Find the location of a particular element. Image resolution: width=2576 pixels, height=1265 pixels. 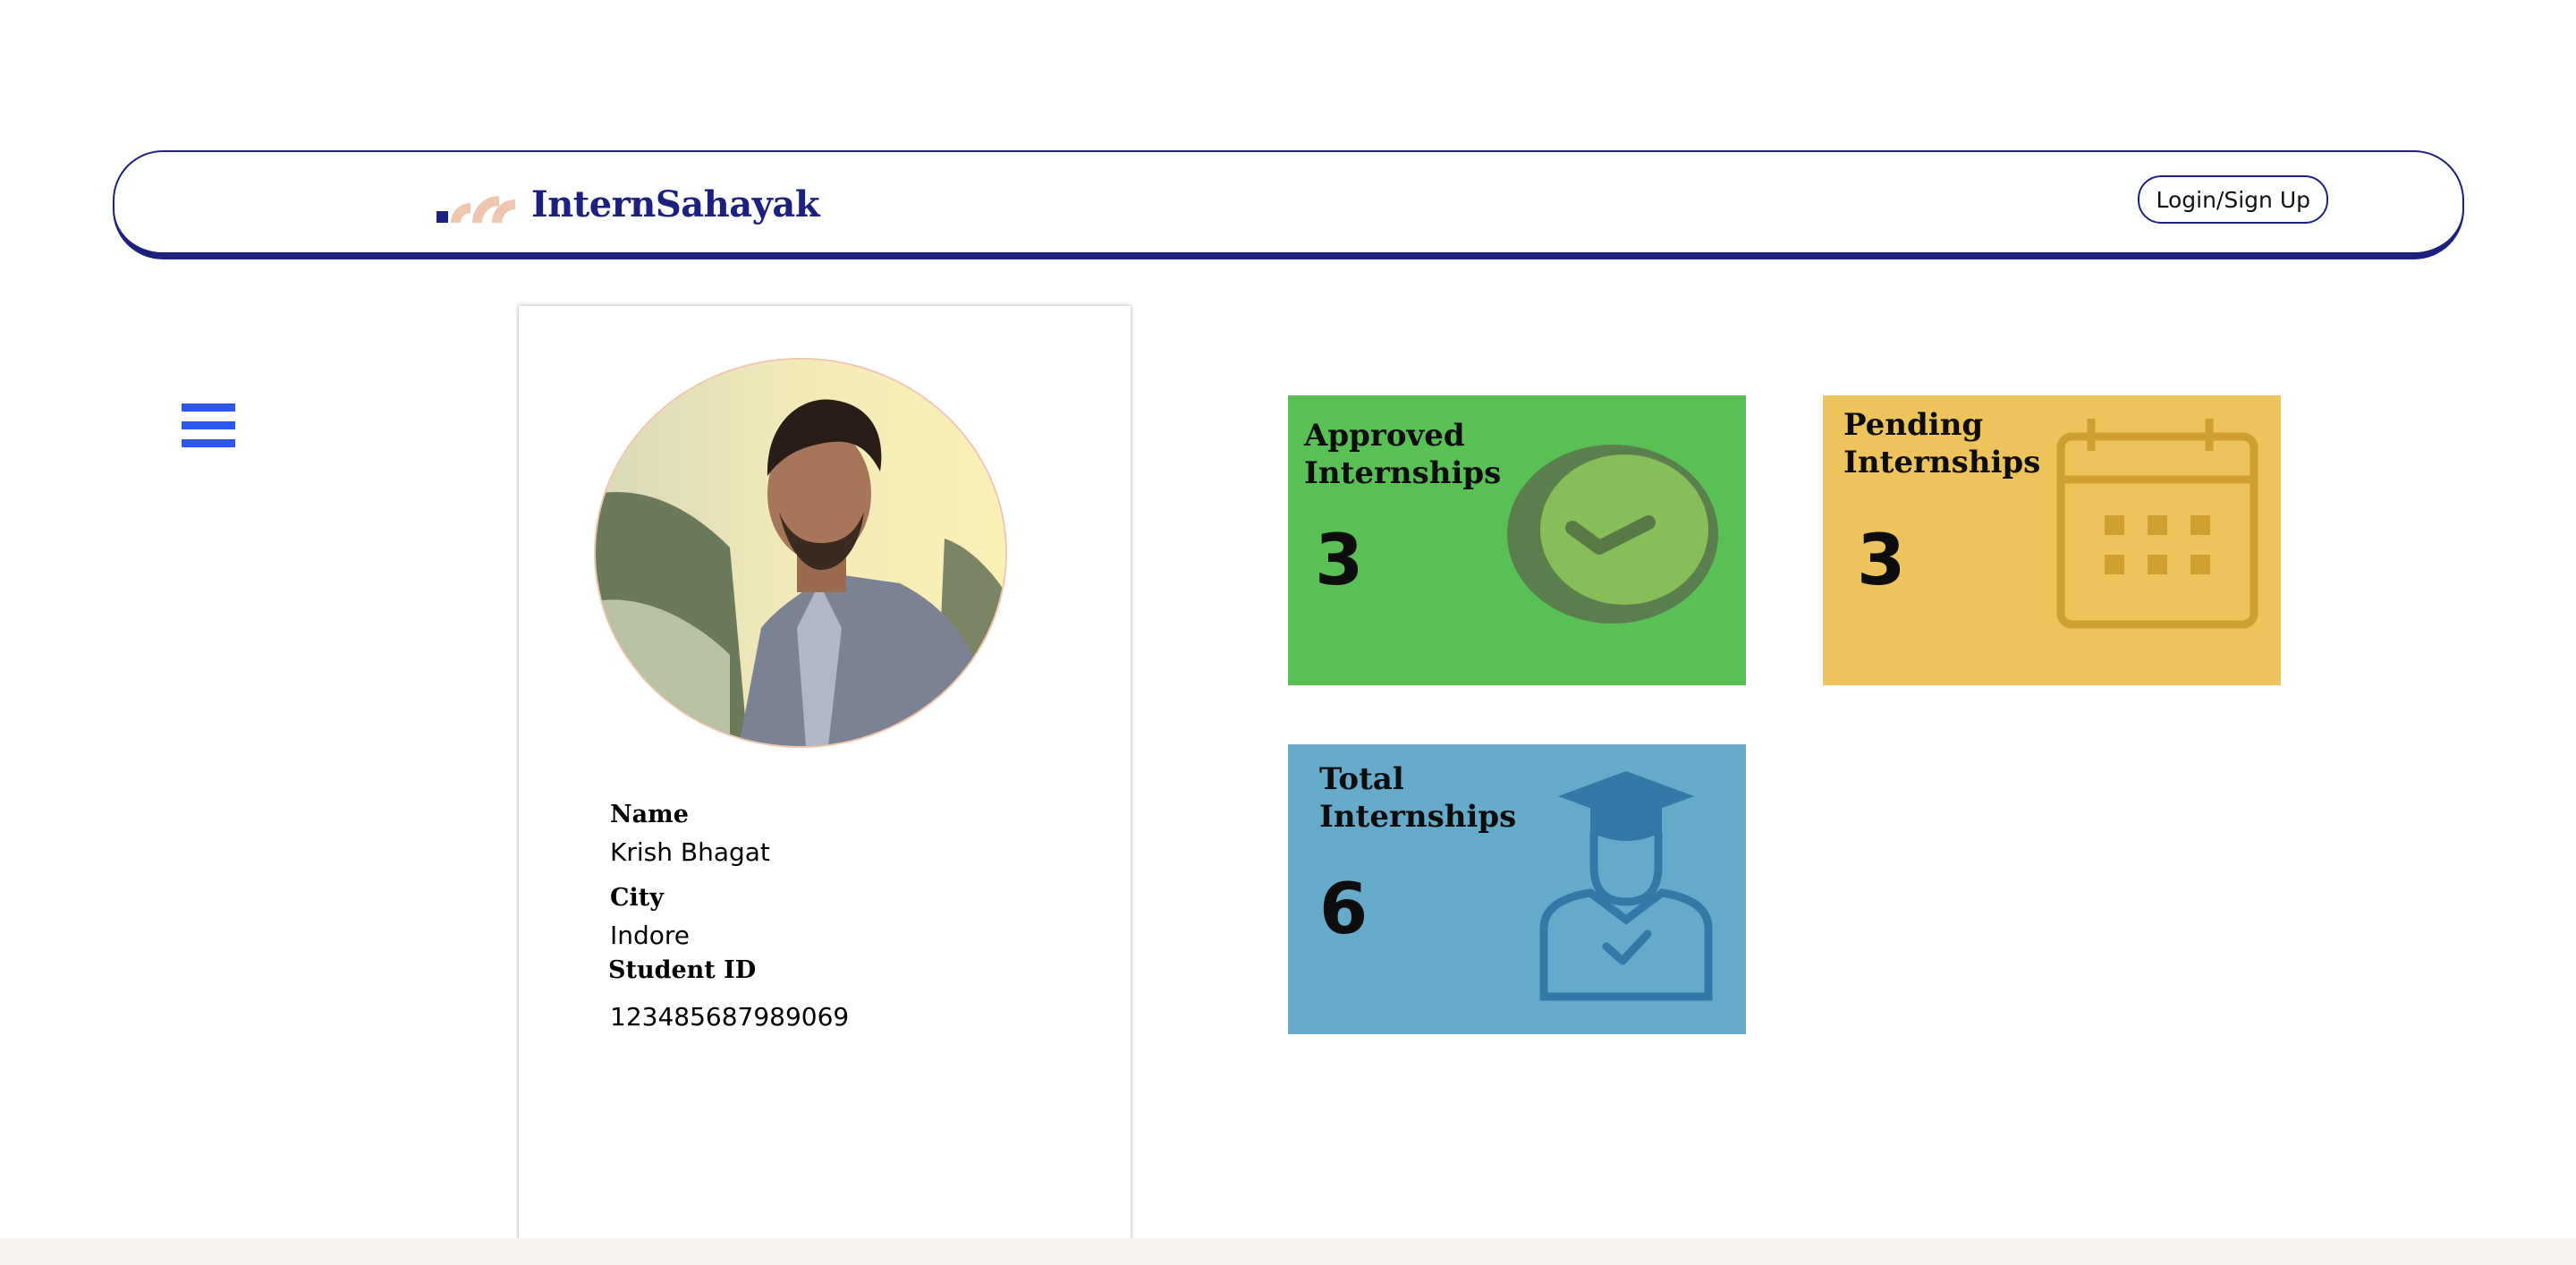

city-label: City is located at coordinates (637, 898).